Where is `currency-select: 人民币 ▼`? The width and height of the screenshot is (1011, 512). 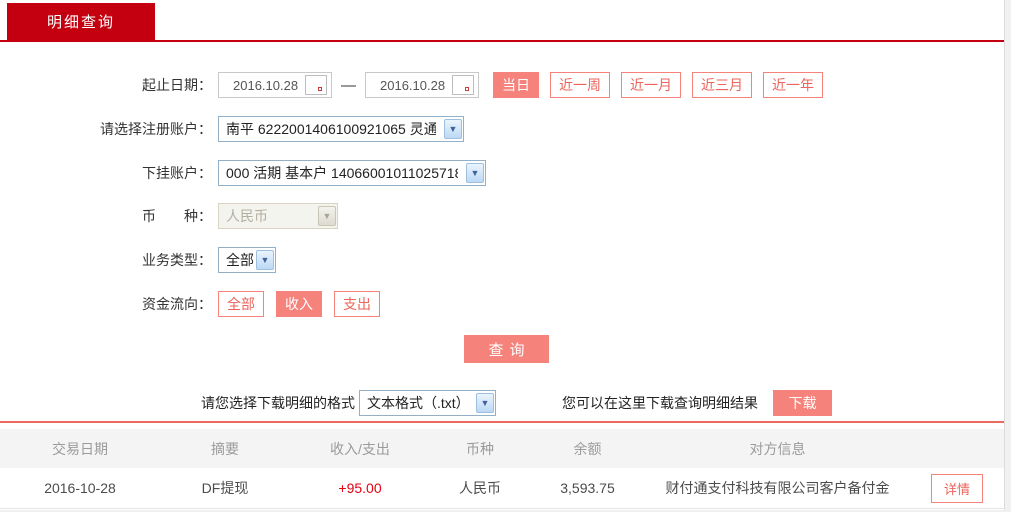
currency-select: 人民币 ▼ is located at coordinates (278, 216).